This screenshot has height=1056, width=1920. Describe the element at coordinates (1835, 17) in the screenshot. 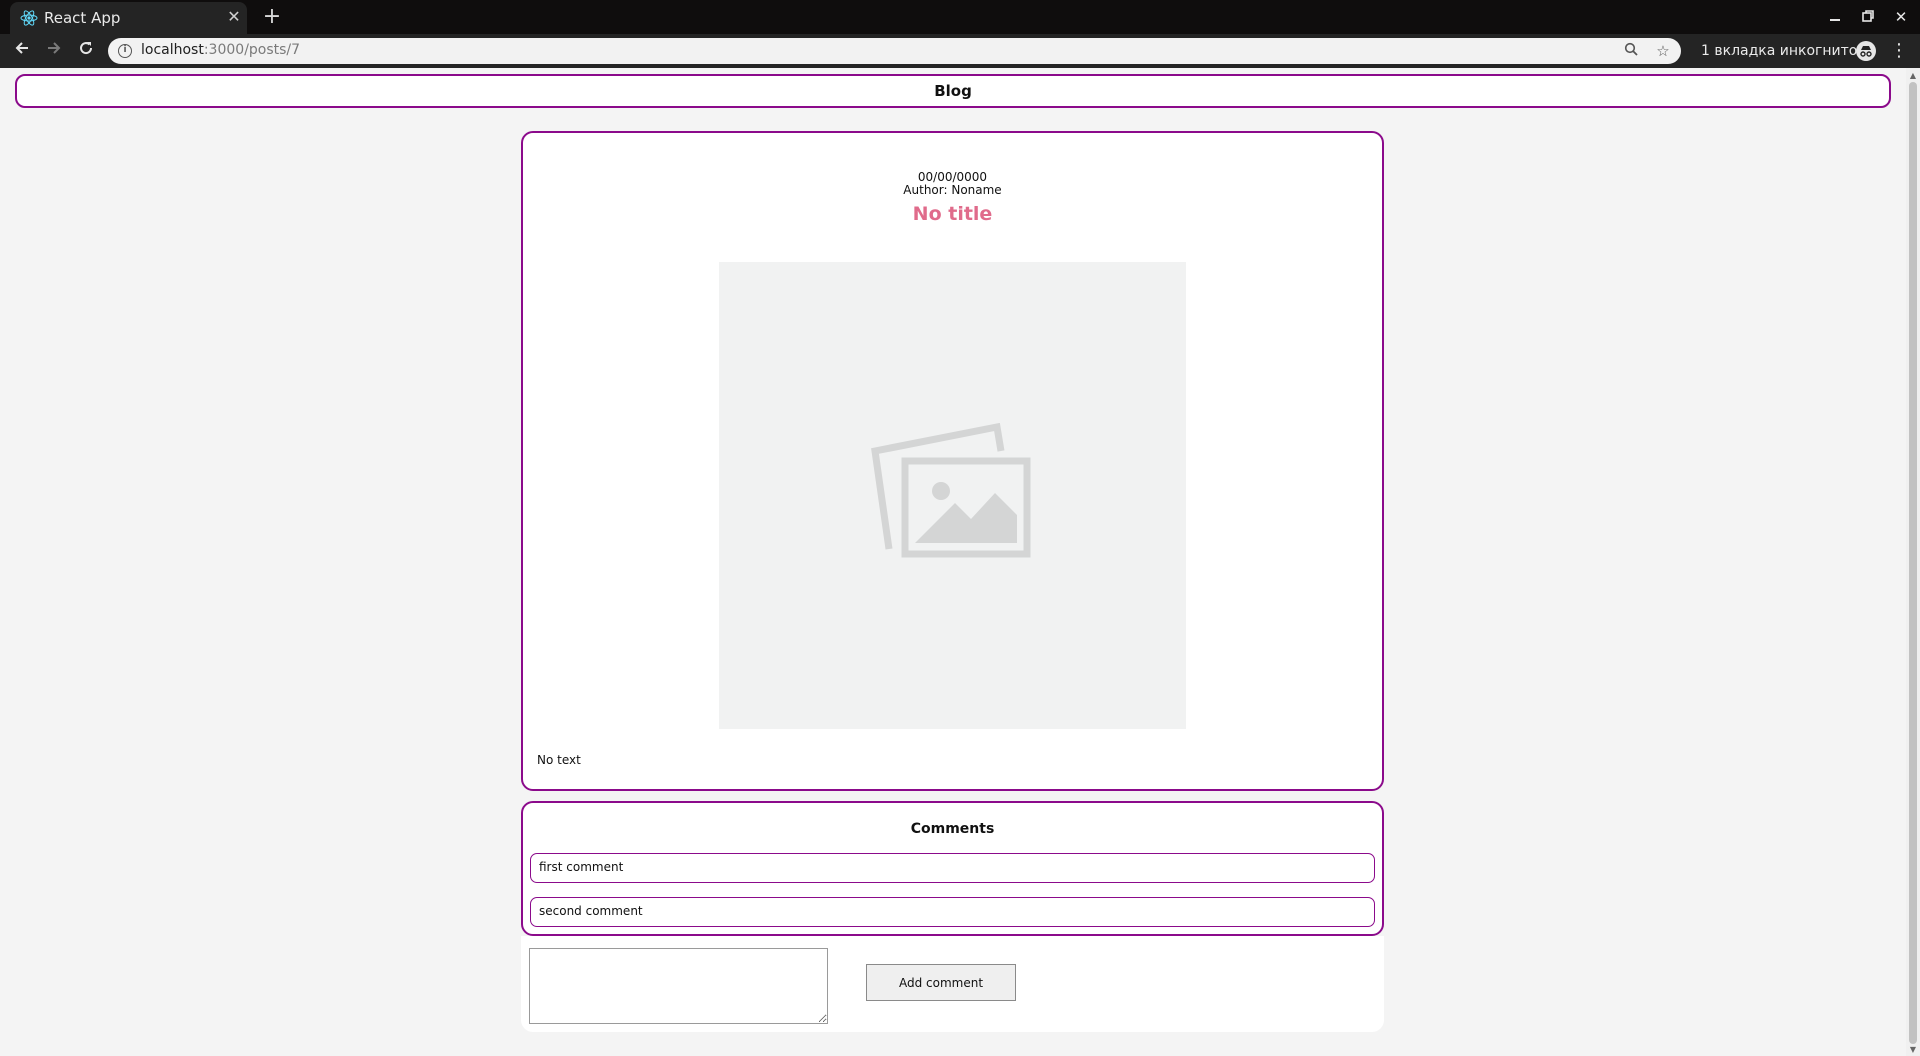

I see `minimize-icon` at that location.